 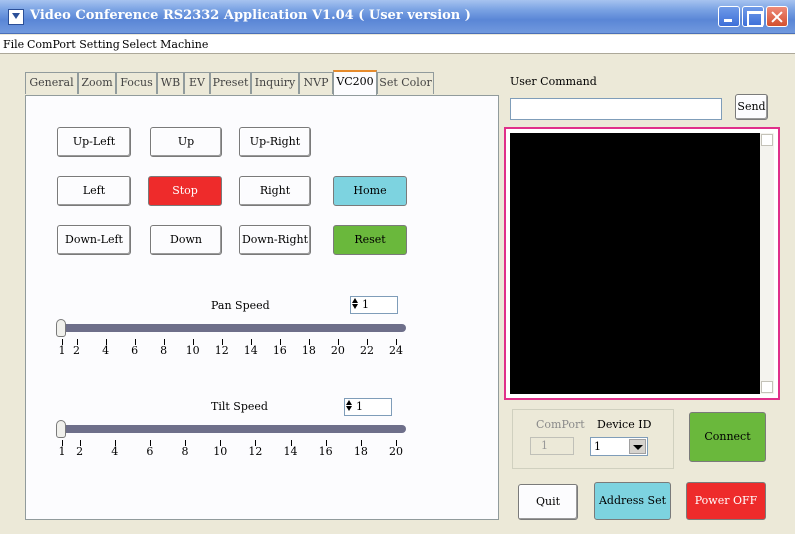 I want to click on minimize-icon, so click(x=729, y=16).